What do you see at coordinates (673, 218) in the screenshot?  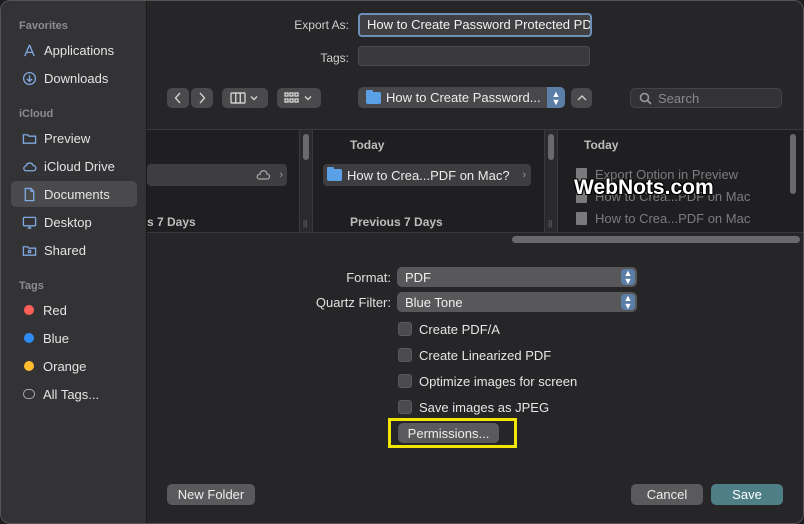 I see `row-label: How to Crea...PDF on Mac` at bounding box center [673, 218].